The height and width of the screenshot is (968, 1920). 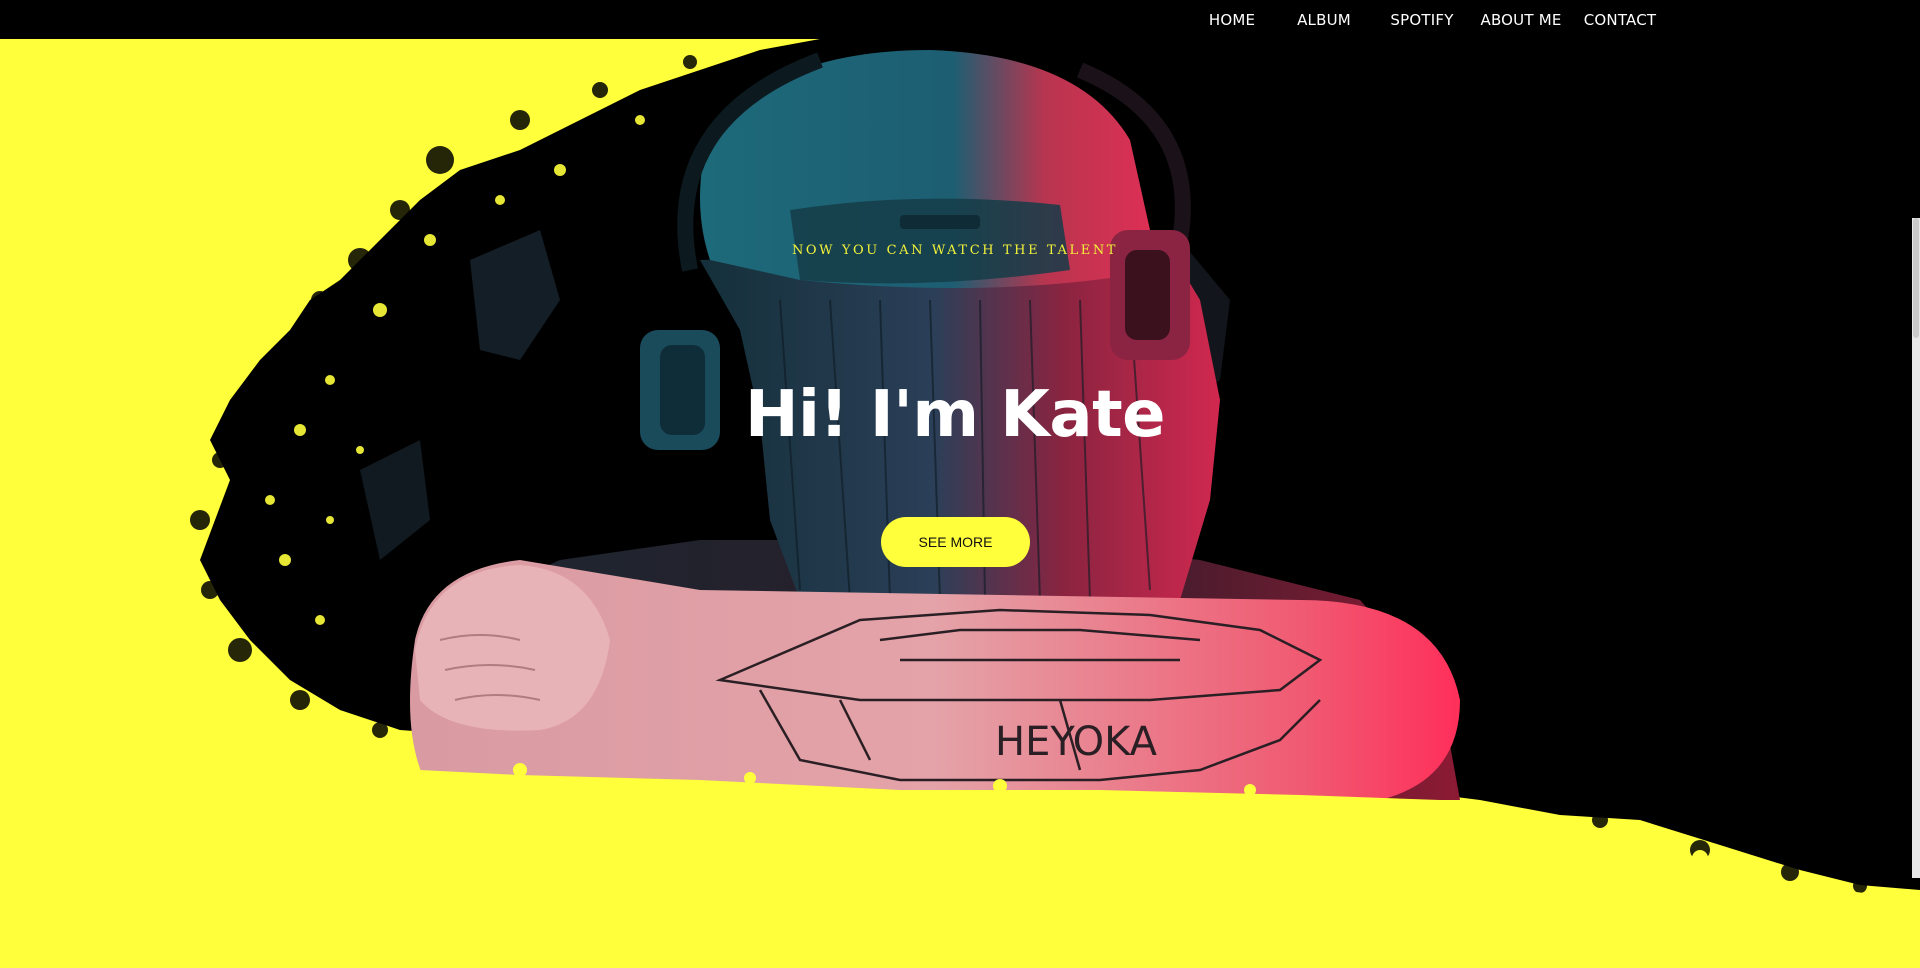 What do you see at coordinates (960, 19) in the screenshot?
I see `top-navigation-bar: HOME ALBUM SPOTIFY ABOUT ME CONTACT` at bounding box center [960, 19].